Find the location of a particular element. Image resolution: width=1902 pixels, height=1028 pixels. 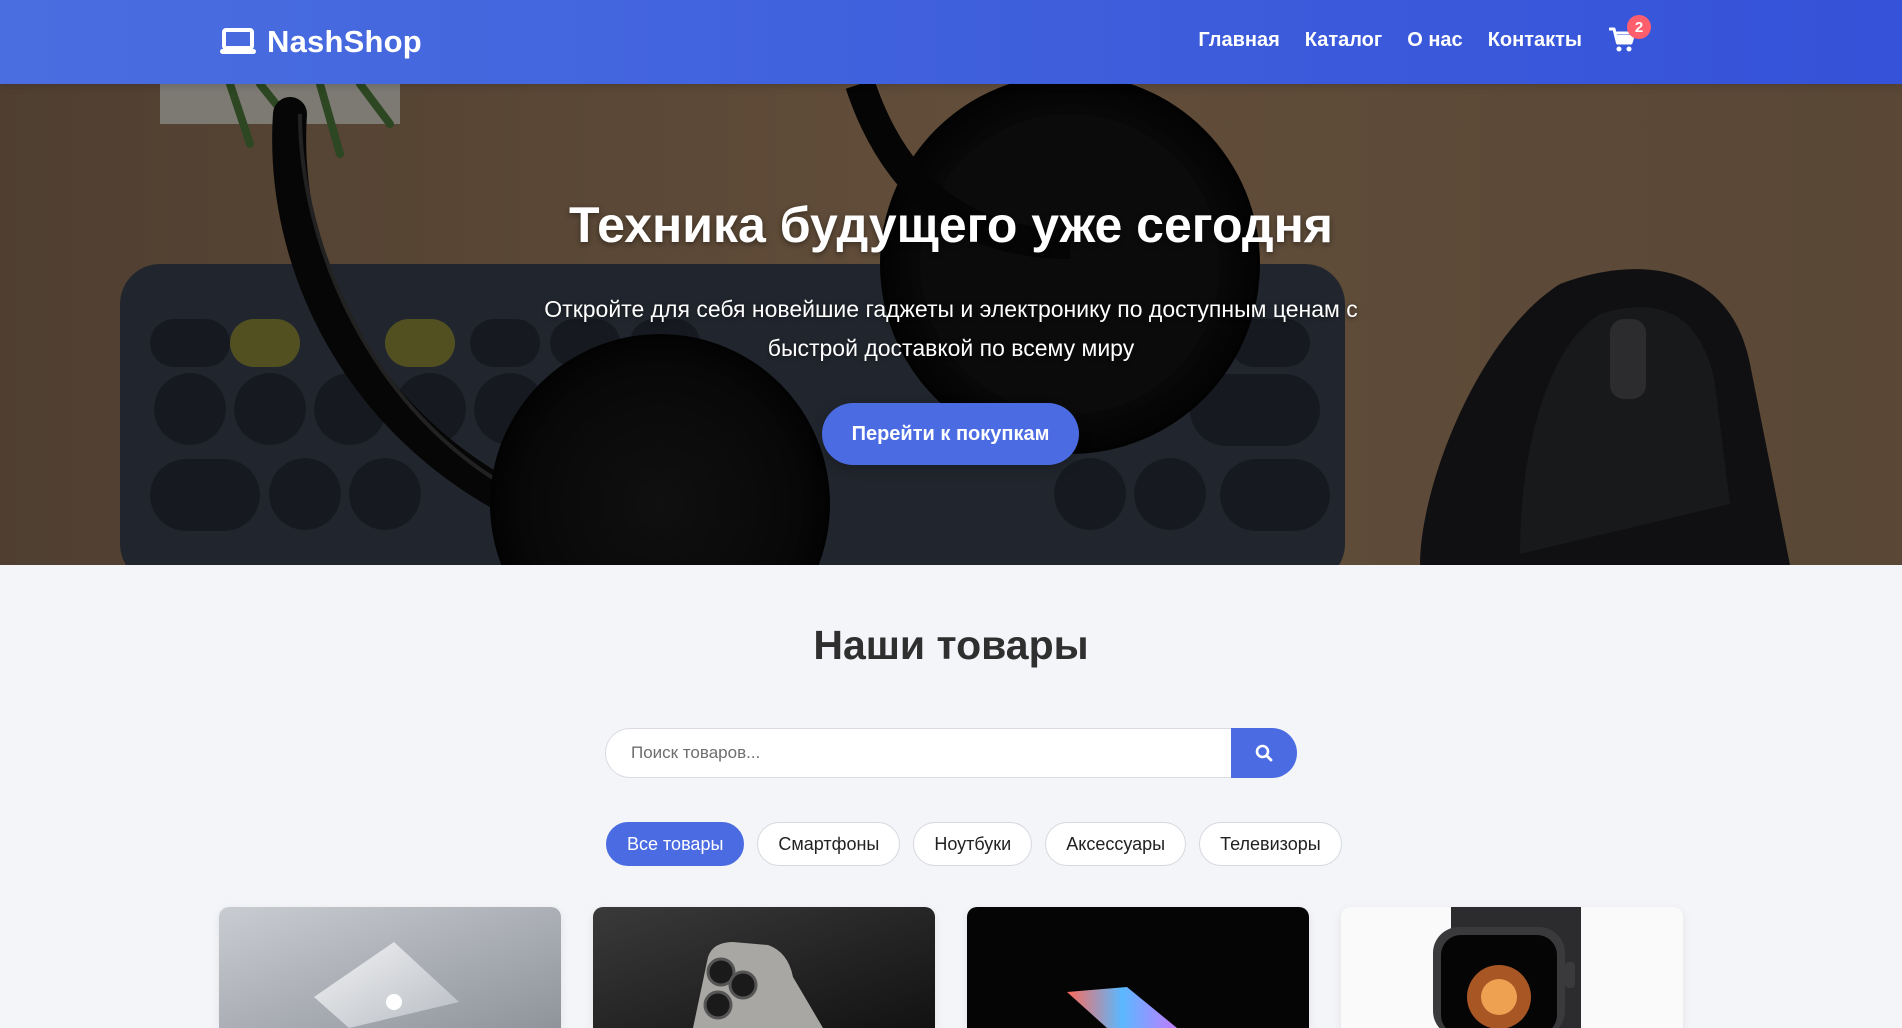

cart-count-badge: 2 is located at coordinates (1639, 27).